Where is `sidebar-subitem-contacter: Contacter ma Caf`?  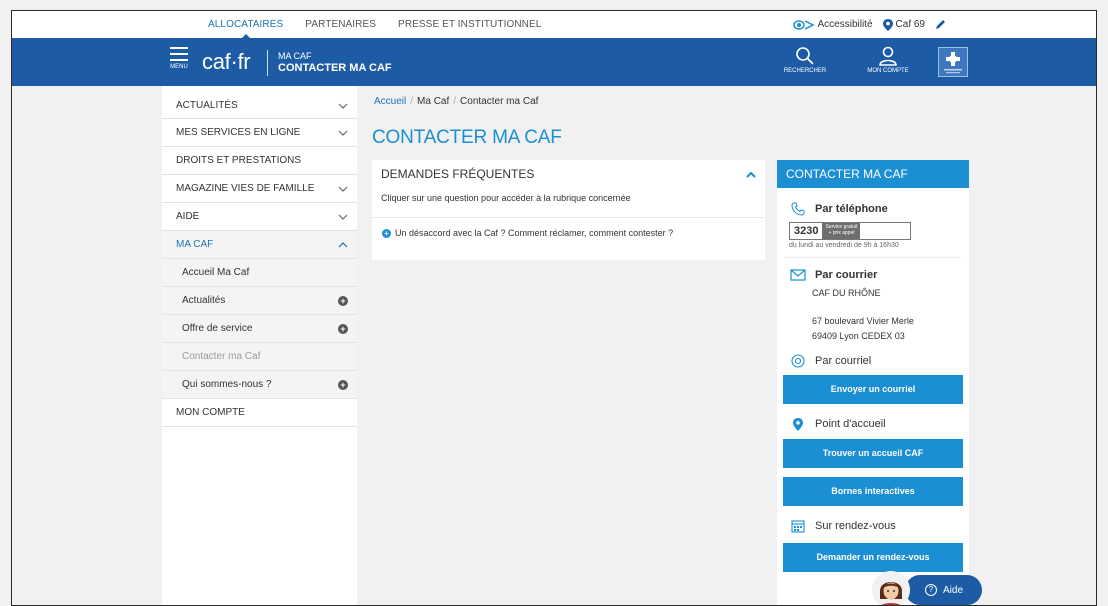
sidebar-subitem-contacter: Contacter ma Caf is located at coordinates (259, 357).